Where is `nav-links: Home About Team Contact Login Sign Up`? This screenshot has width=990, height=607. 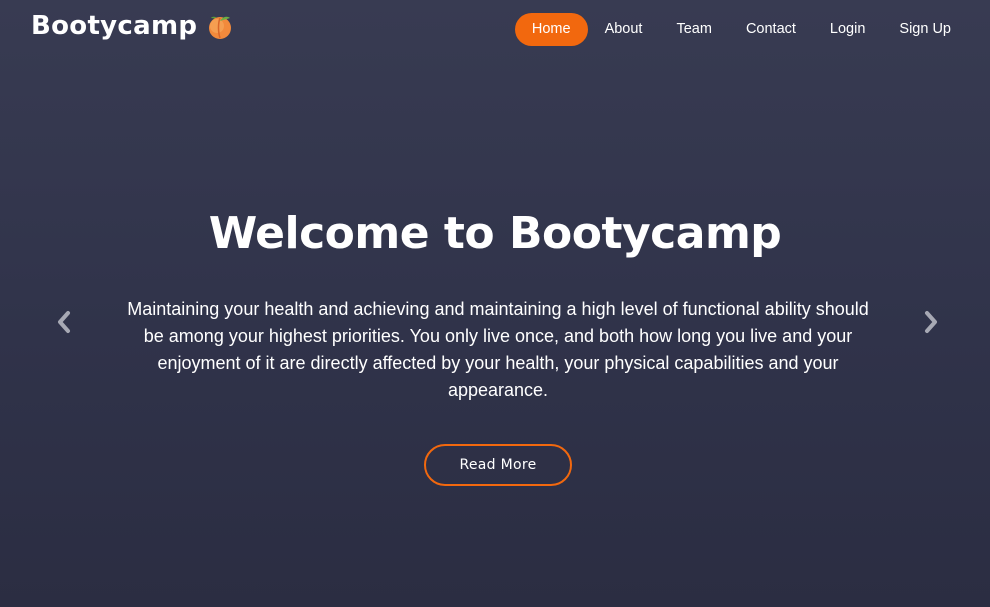
nav-links: Home About Team Contact Login Sign Up is located at coordinates (741, 29).